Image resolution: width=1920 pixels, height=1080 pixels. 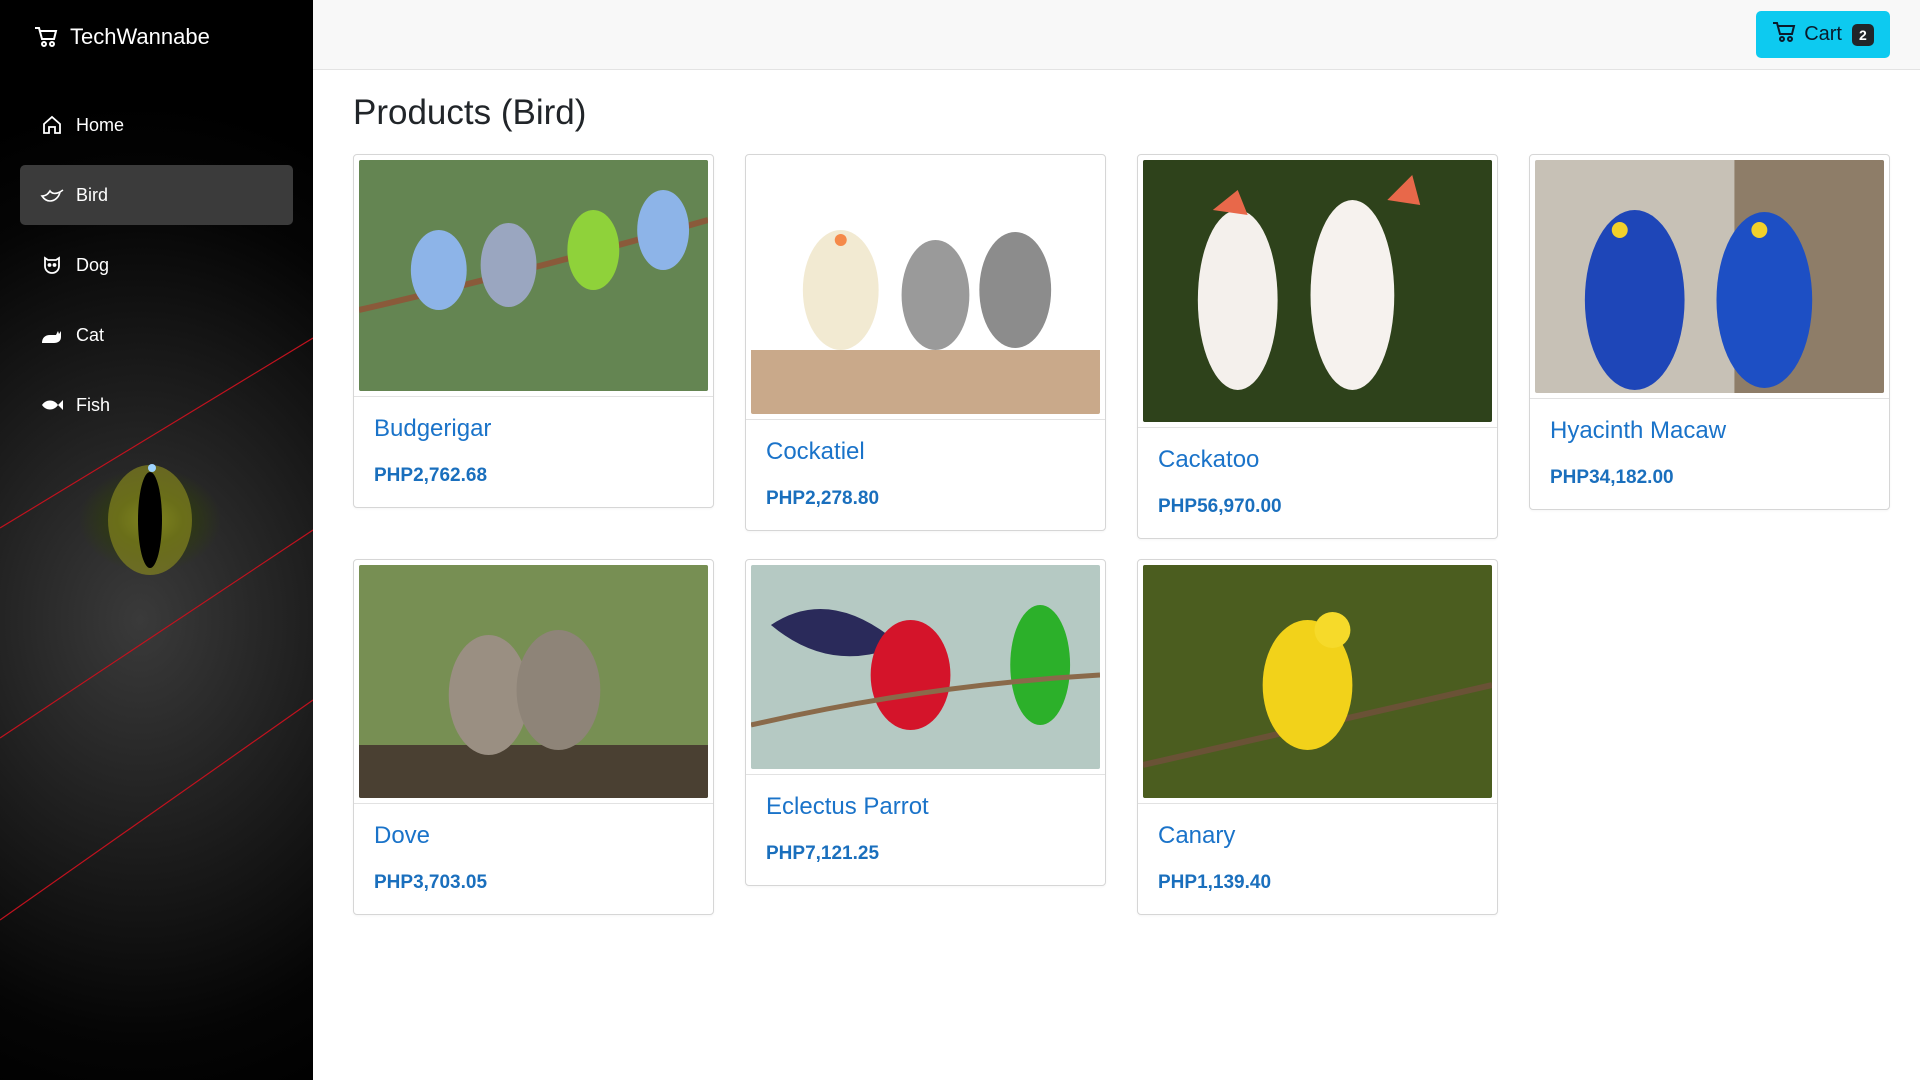 I want to click on dog-icon, so click(x=52, y=265).